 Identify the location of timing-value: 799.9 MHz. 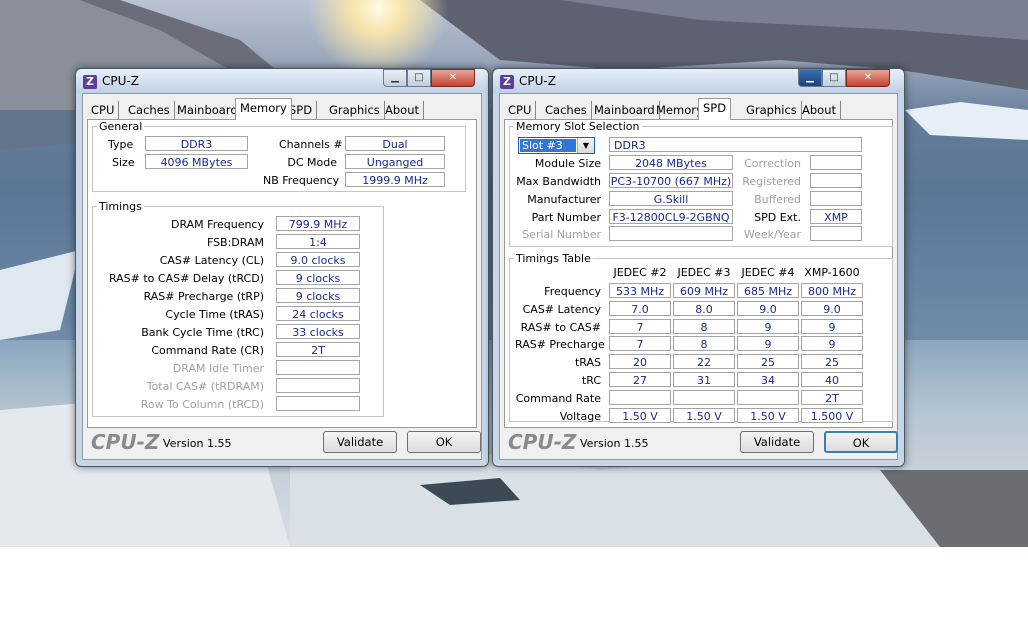
(318, 223).